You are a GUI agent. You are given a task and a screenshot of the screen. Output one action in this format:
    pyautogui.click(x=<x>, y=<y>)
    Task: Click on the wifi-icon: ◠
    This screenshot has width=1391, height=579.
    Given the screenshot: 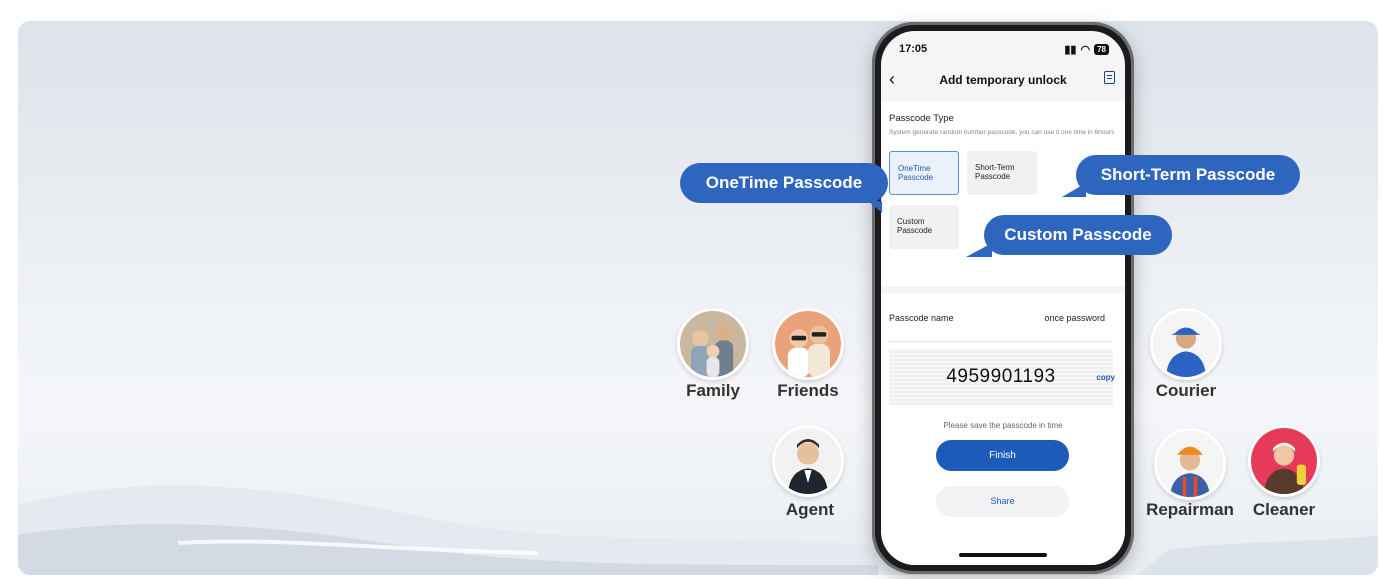 What is the action you would take?
    pyautogui.click(x=1085, y=50)
    